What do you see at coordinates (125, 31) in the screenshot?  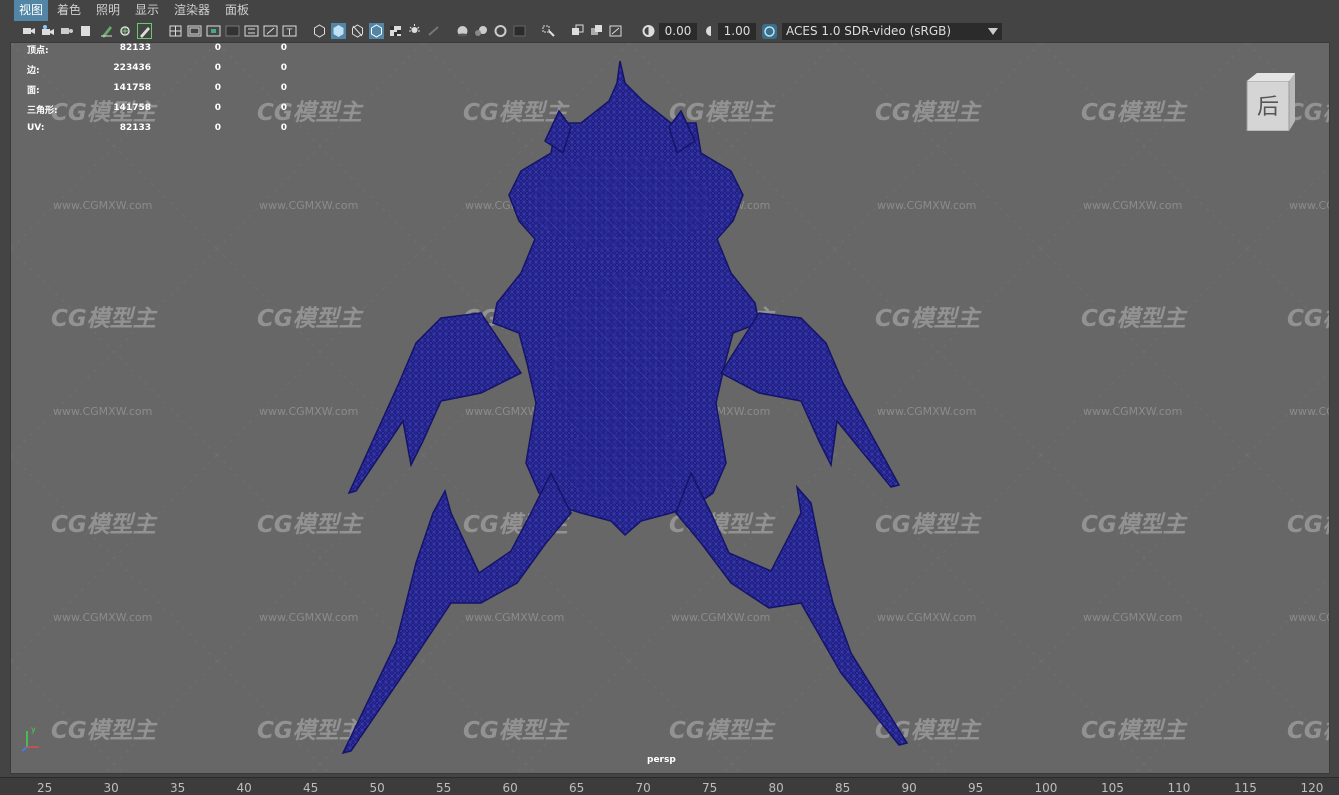 I see `2d-pan-zoom-icon` at bounding box center [125, 31].